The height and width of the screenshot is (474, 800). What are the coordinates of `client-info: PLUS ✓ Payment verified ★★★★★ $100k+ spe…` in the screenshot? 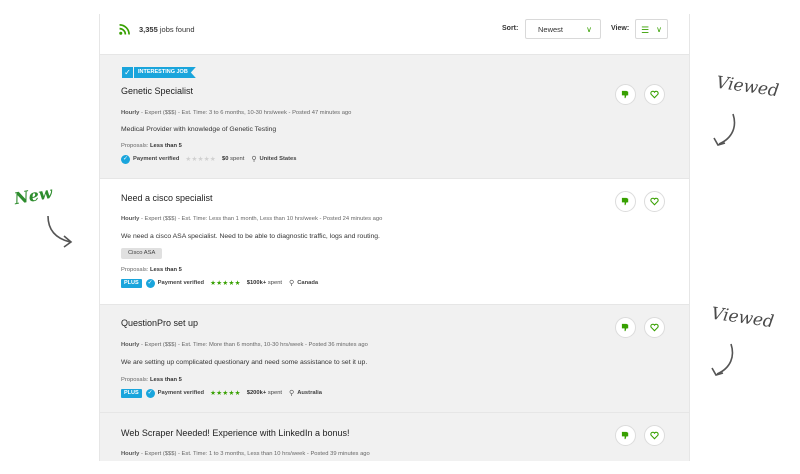 It's located at (219, 283).